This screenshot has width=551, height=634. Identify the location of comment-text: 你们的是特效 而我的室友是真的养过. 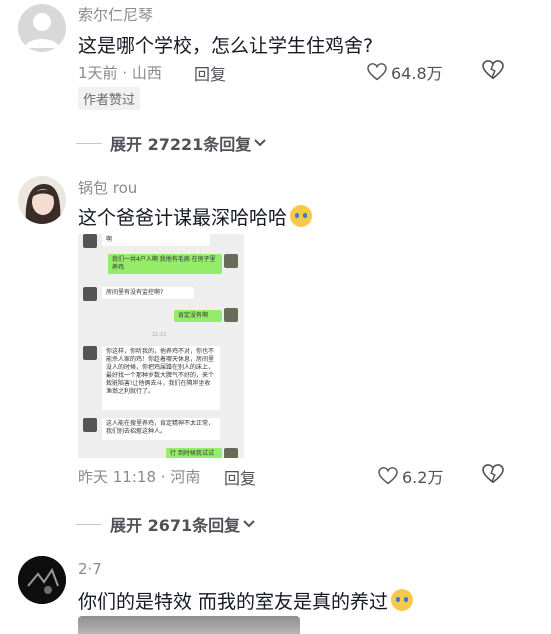
(246, 600).